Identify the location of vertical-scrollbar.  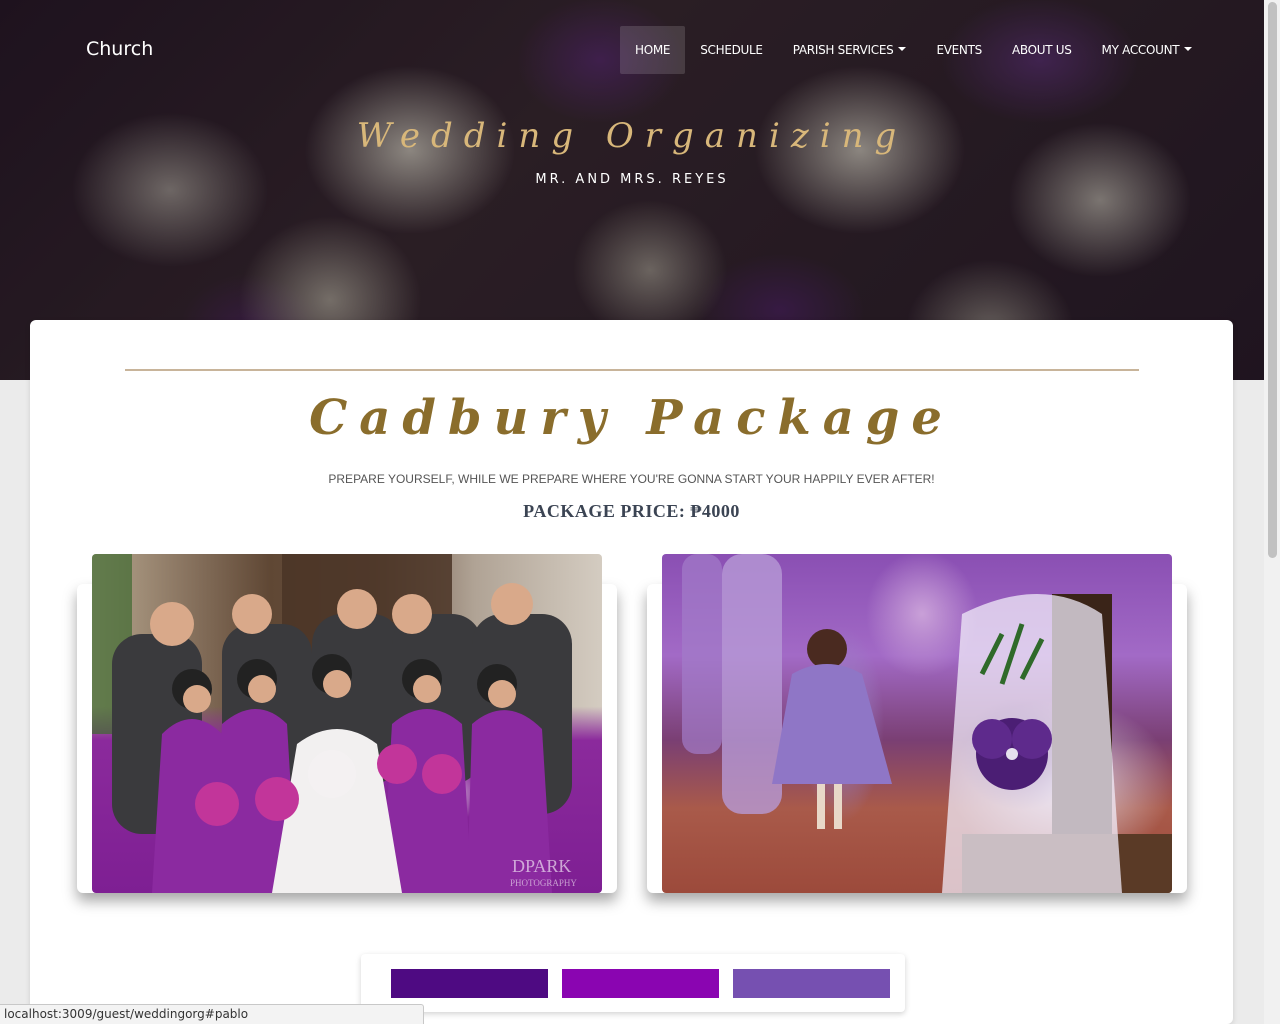
(1272, 512).